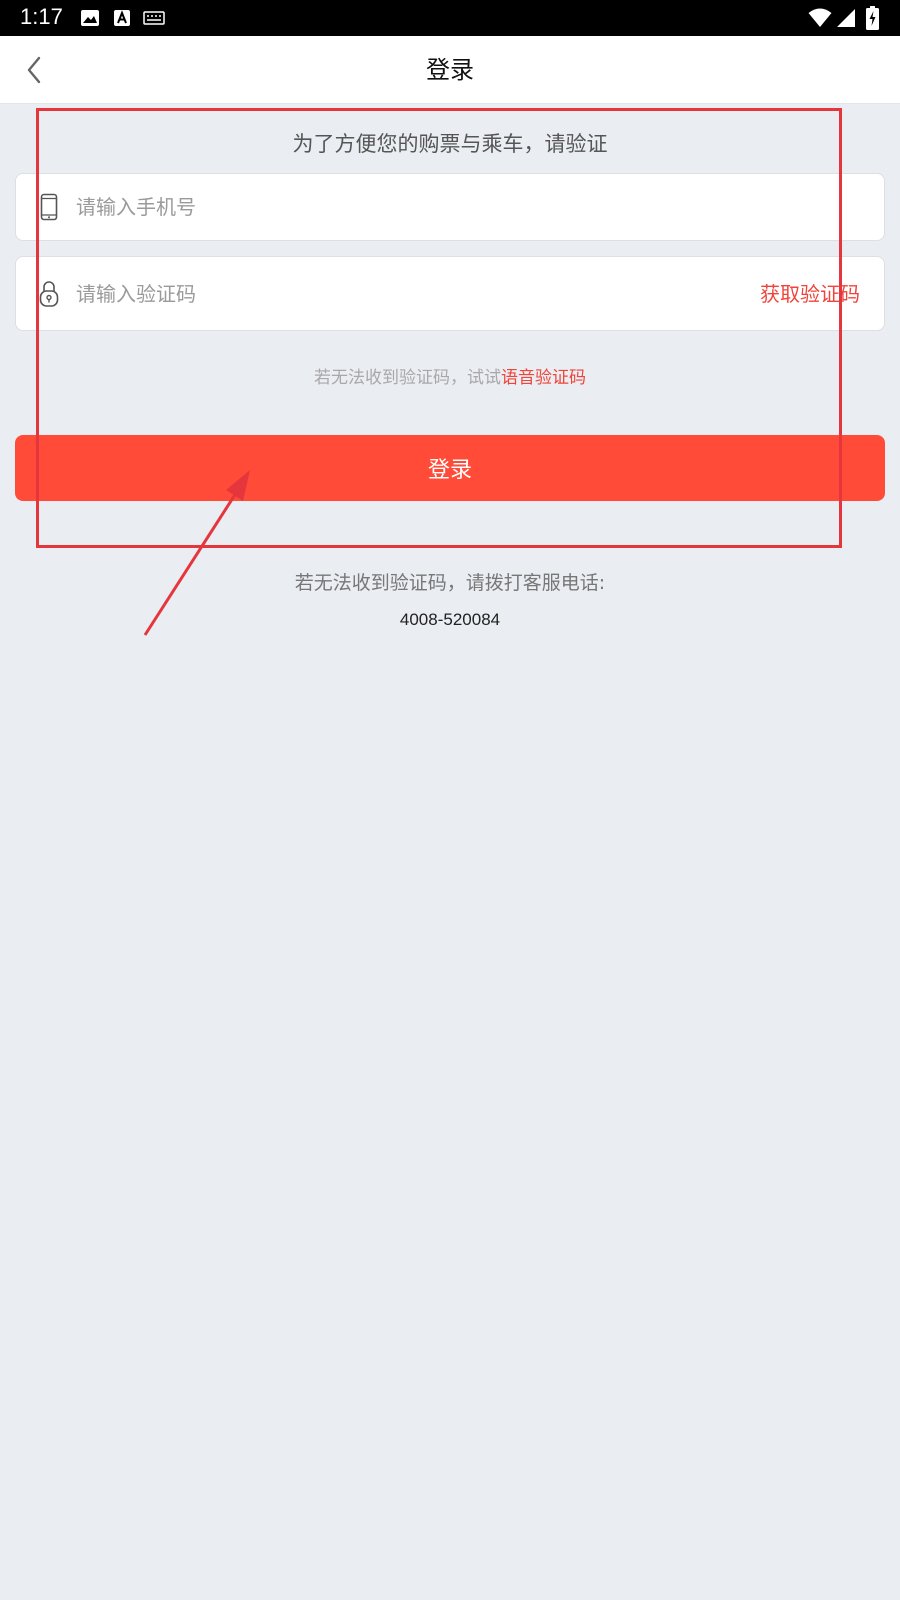 This screenshot has height=1600, width=900. I want to click on login-button: 登录, so click(450, 468).